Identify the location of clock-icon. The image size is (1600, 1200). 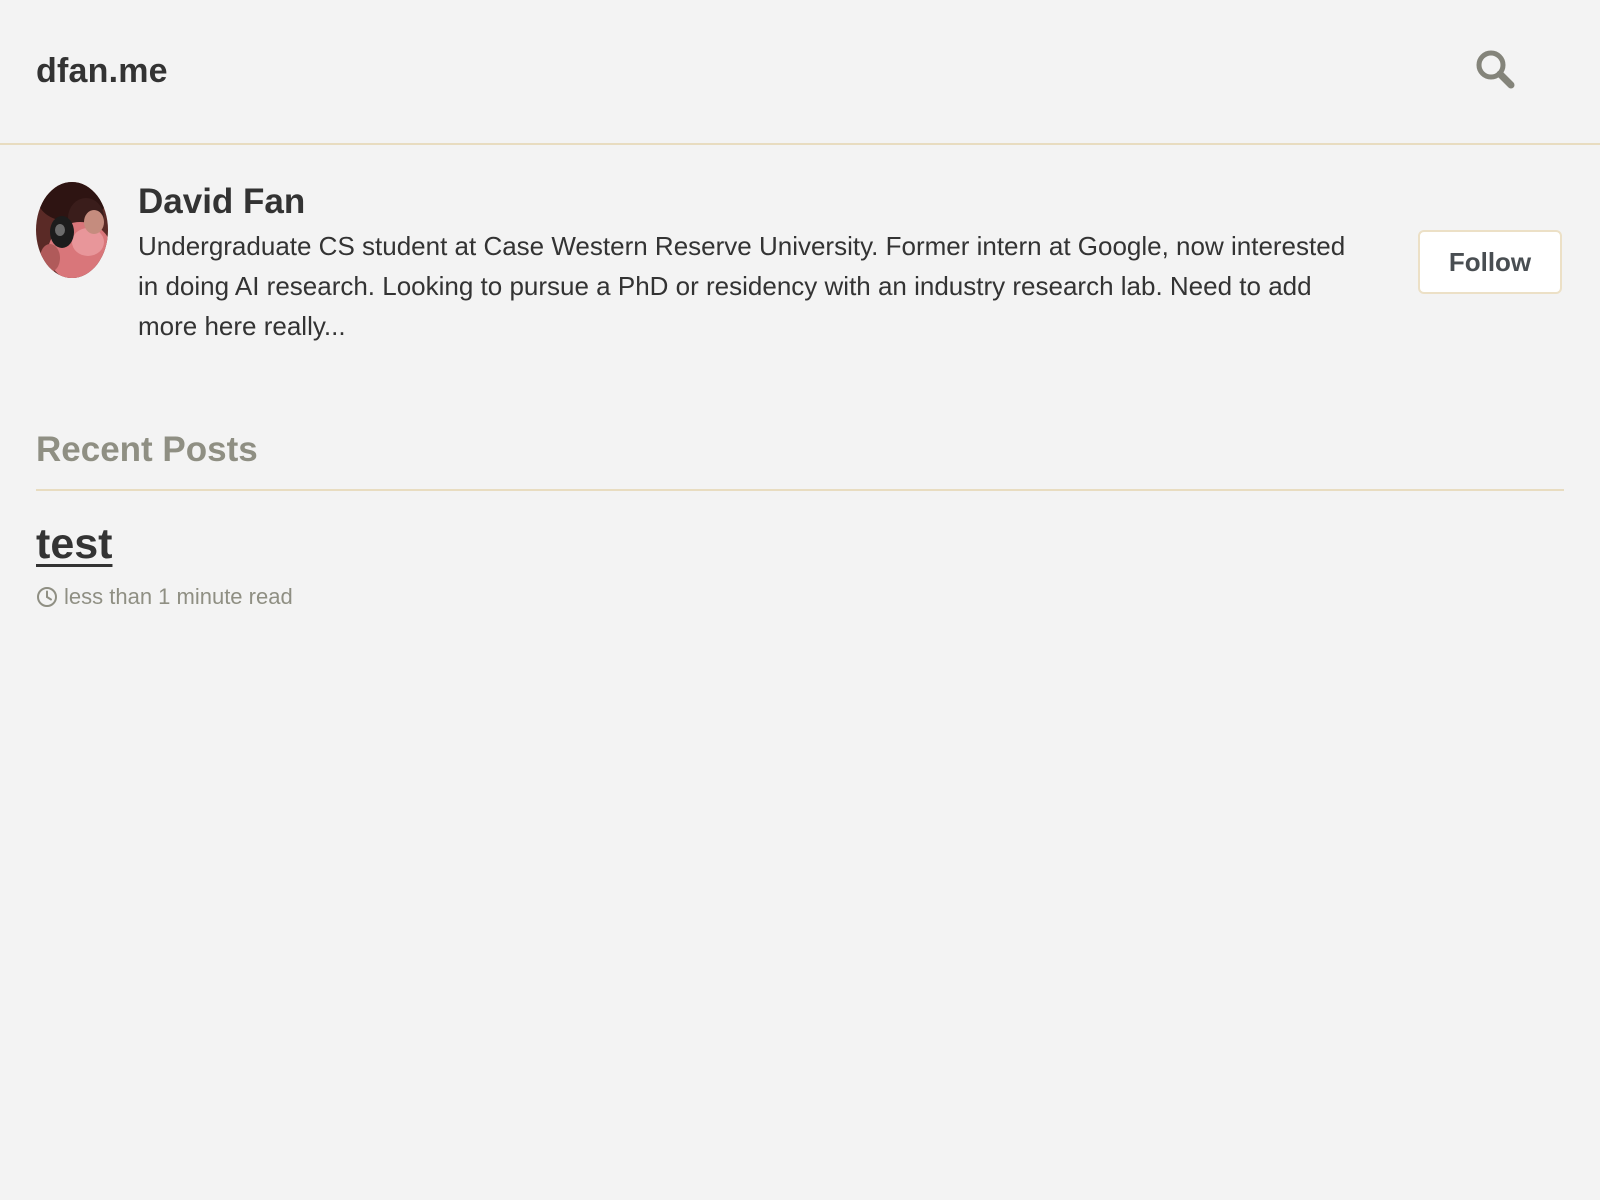
(47, 597).